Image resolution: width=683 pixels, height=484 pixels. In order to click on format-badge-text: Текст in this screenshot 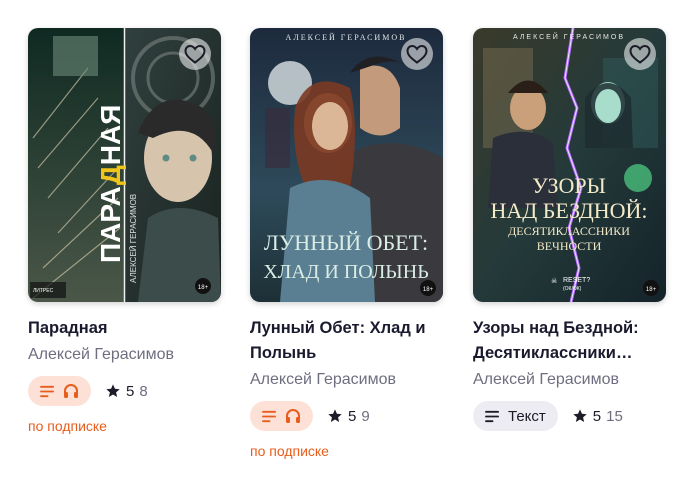, I will do `click(515, 416)`.